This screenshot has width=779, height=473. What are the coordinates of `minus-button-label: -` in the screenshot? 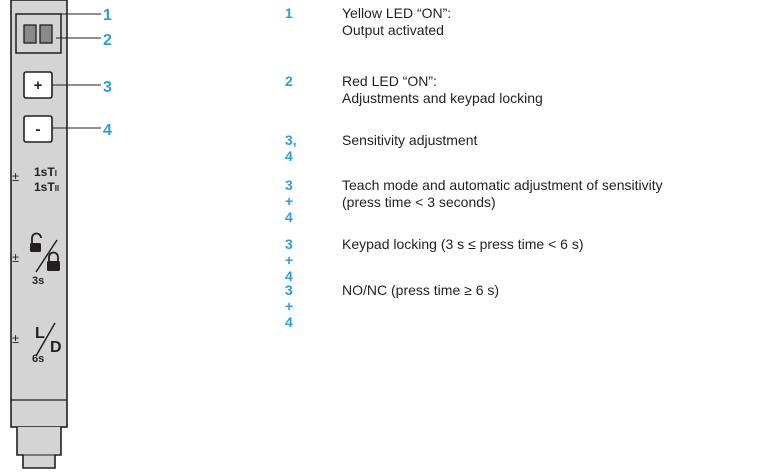 It's located at (38, 129).